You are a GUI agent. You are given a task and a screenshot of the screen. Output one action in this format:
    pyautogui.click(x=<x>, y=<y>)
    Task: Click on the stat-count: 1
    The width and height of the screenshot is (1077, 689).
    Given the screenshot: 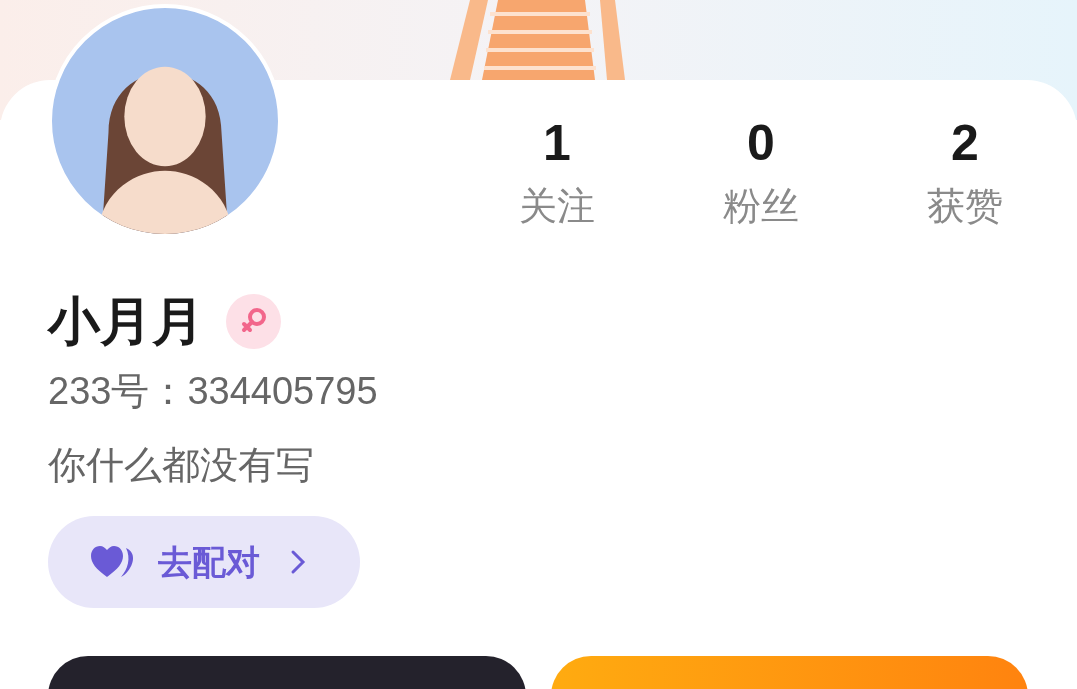 What is the action you would take?
    pyautogui.click(x=557, y=143)
    